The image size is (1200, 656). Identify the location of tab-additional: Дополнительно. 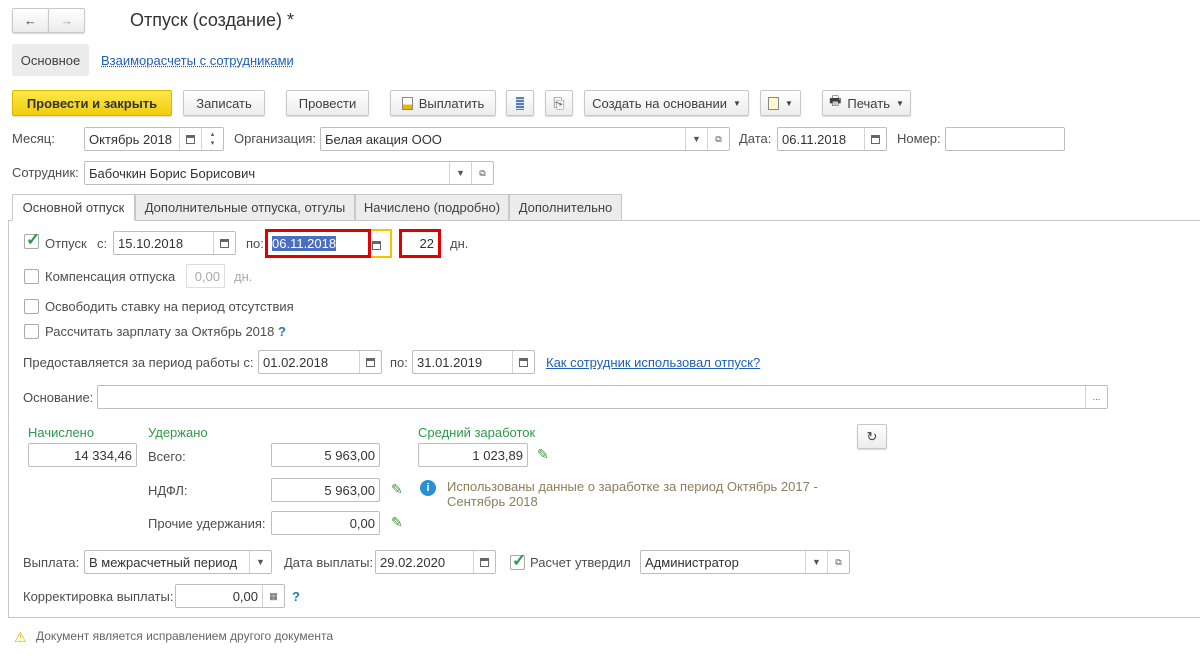
(565, 207).